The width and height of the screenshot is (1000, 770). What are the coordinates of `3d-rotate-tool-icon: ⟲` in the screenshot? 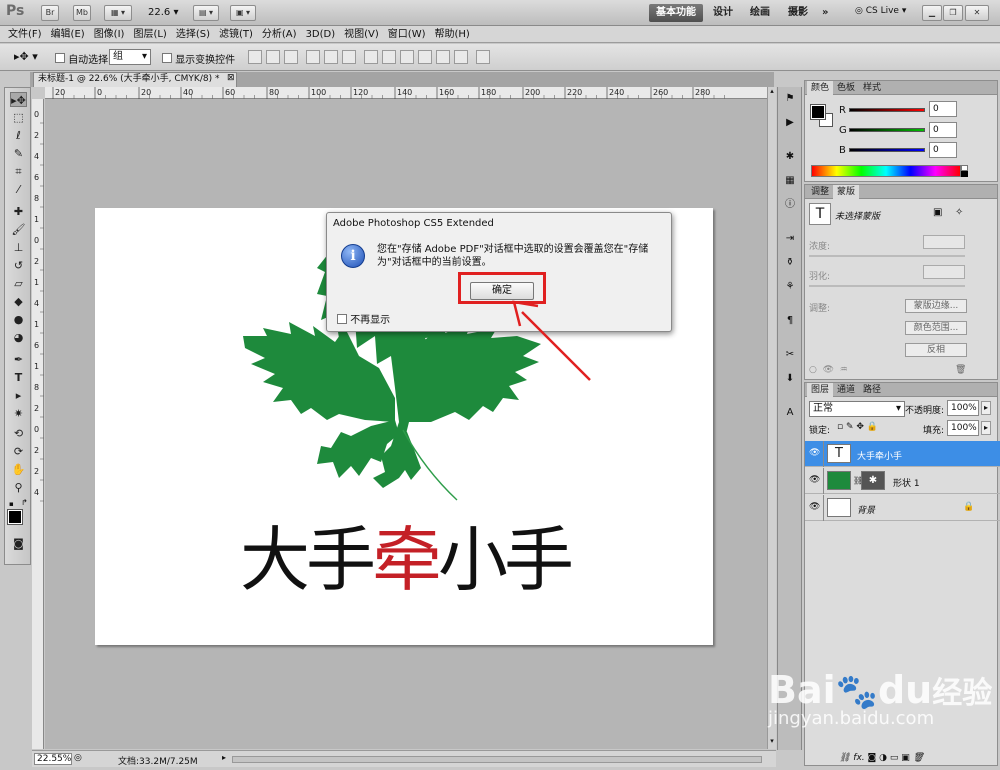 It's located at (18, 433).